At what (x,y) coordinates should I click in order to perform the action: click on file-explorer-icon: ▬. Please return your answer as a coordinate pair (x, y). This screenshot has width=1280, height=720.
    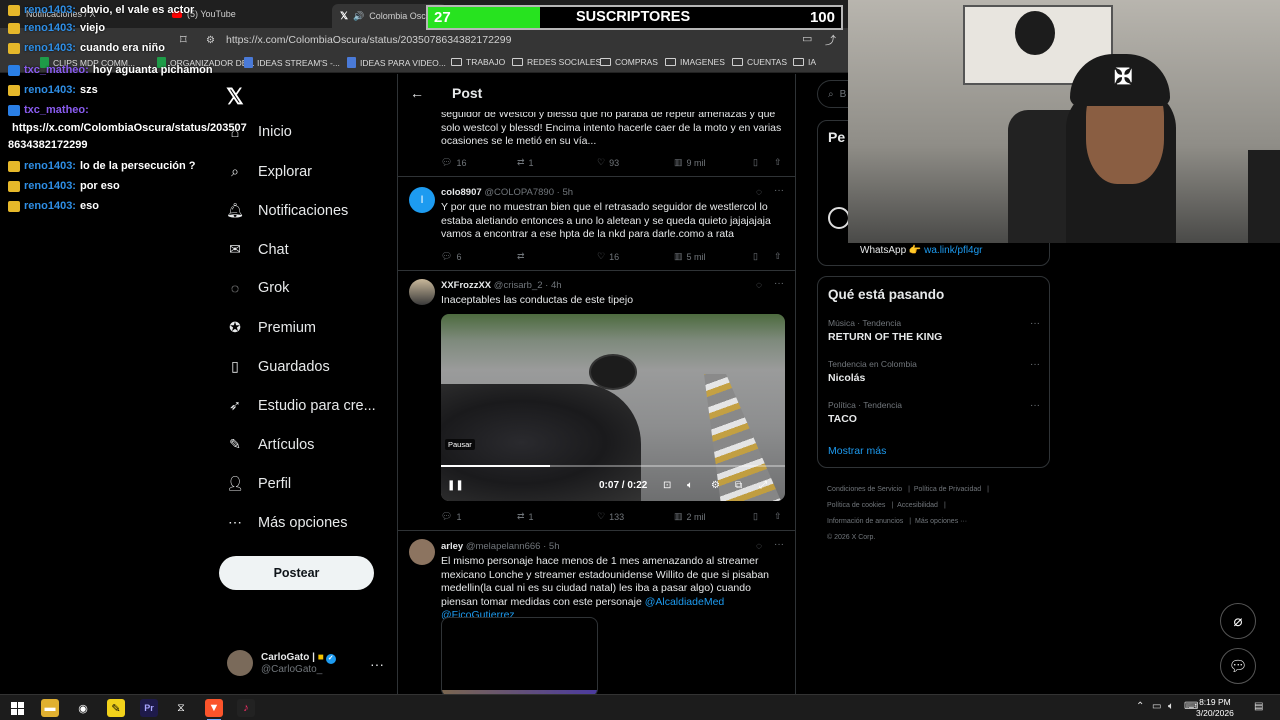
    Looking at the image, I should click on (50, 708).